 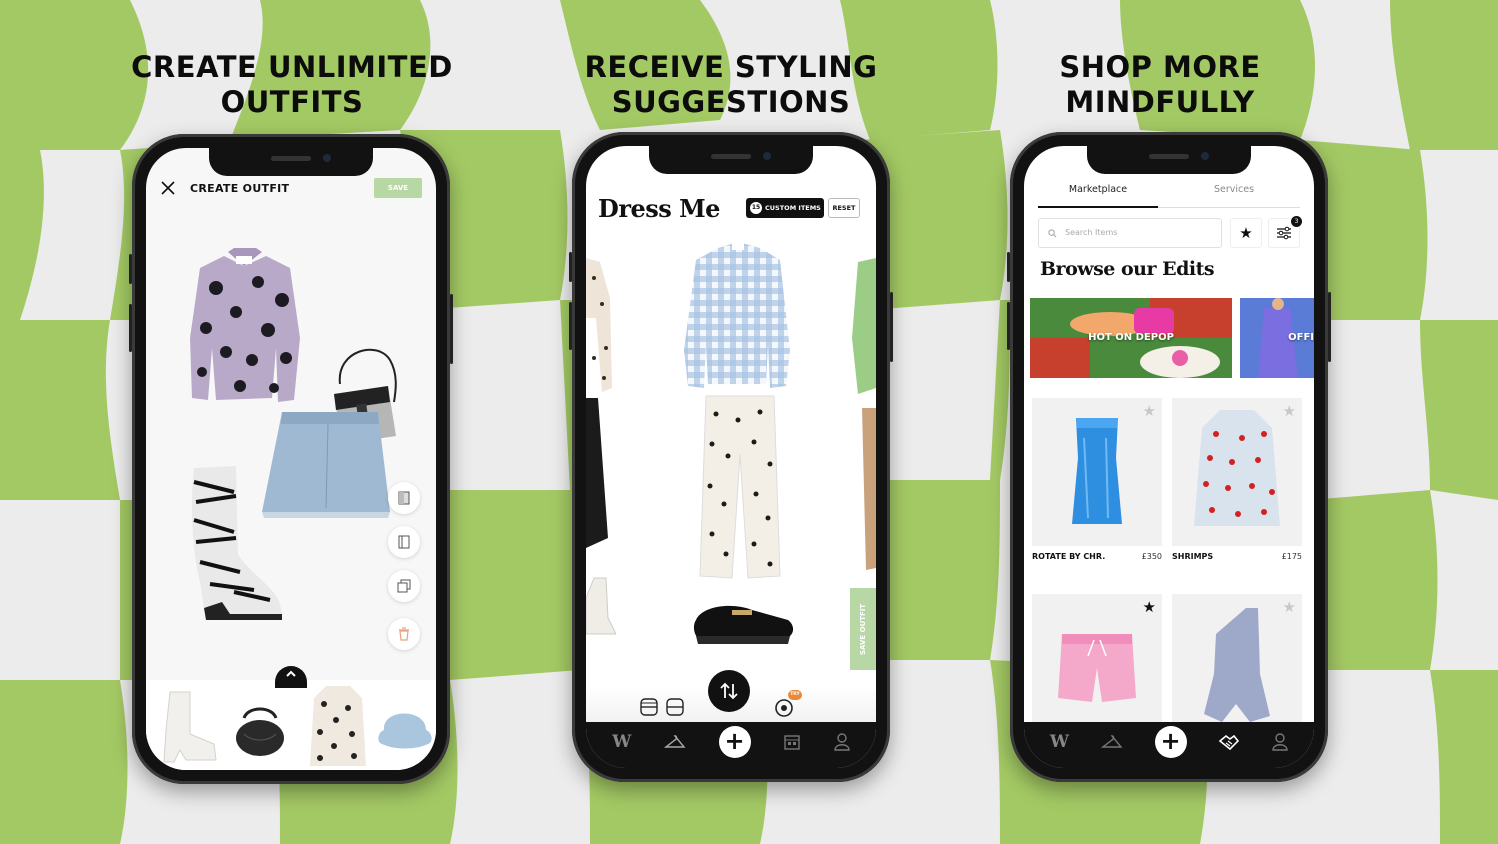 What do you see at coordinates (1277, 338) in the screenshot?
I see `edit-card-office: OFFI` at bounding box center [1277, 338].